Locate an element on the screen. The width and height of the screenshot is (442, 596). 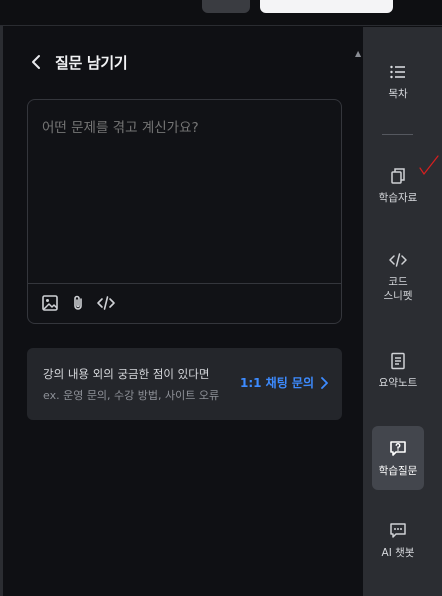
inquiry-sub-text: ex. 운영 문의, 수강 방법, 사이트 오류 is located at coordinates (131, 395).